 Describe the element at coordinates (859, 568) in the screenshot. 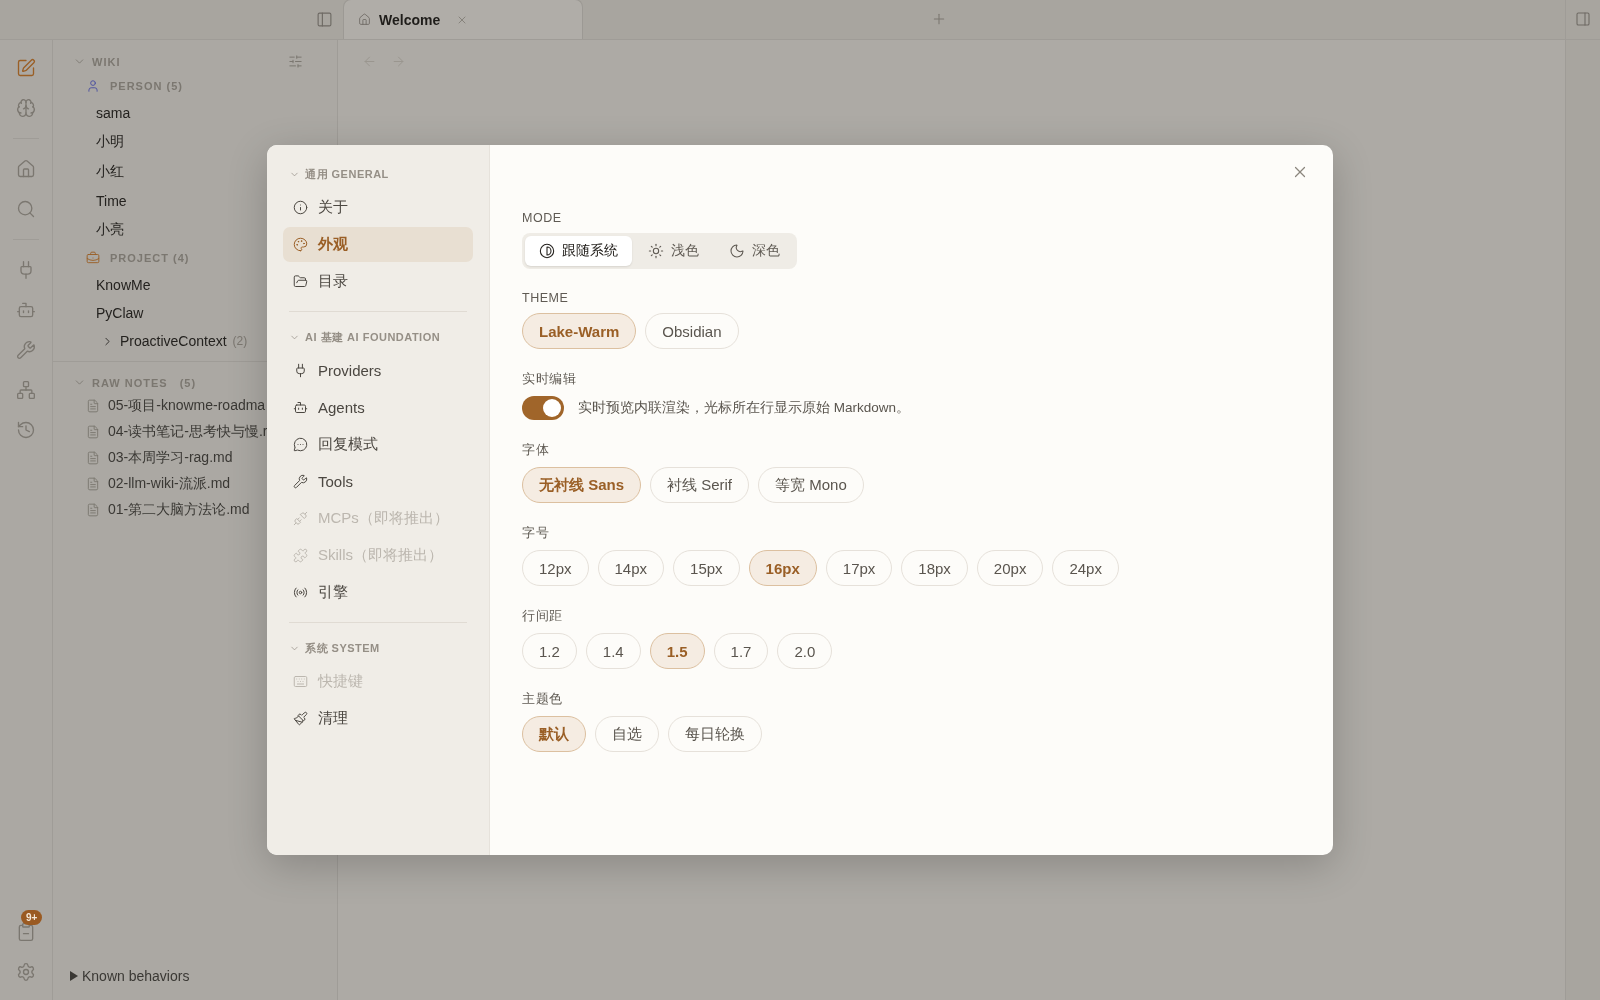

I see `option-chip: 17px` at that location.